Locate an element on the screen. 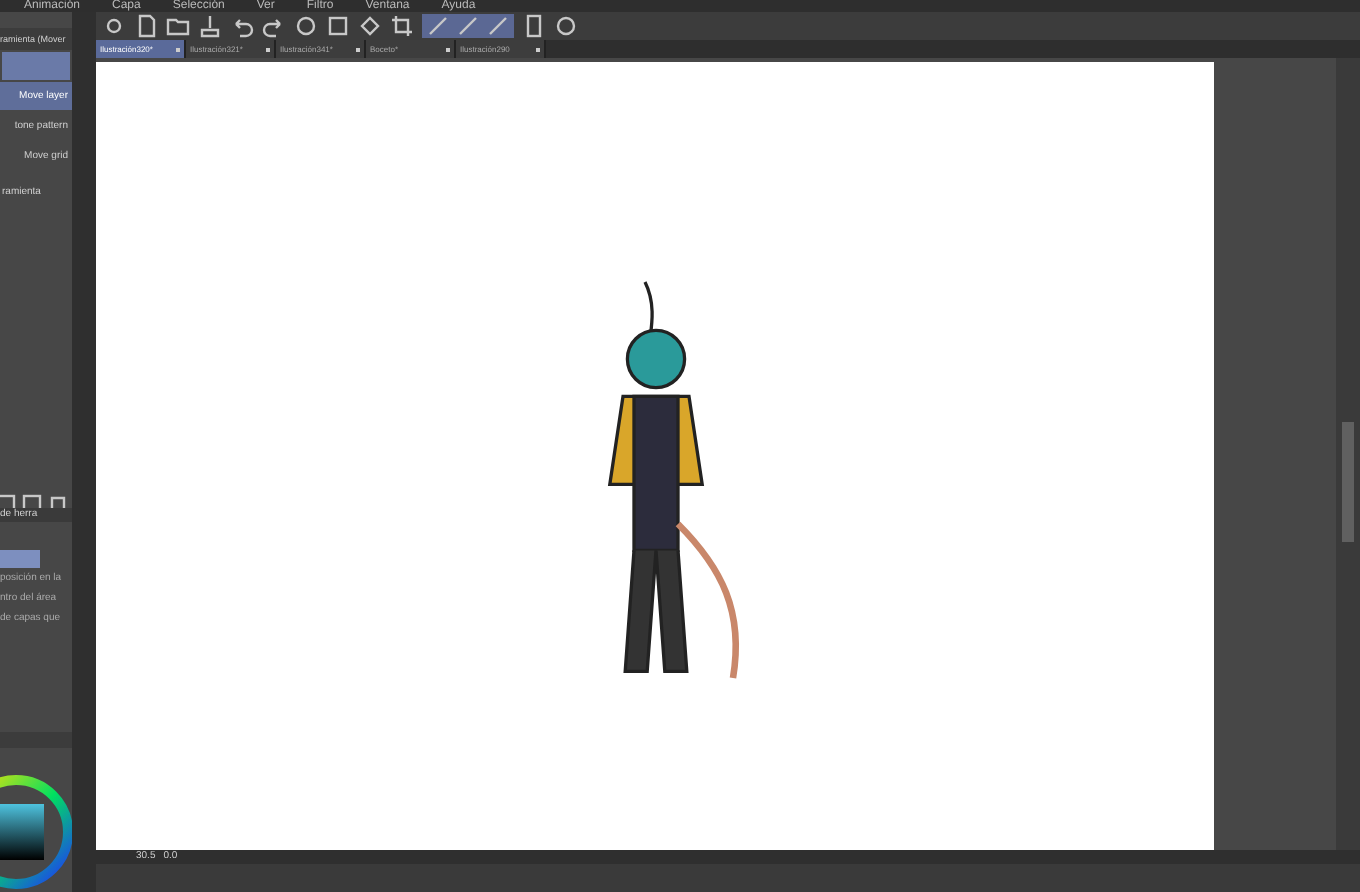 Image resolution: width=1360 pixels, height=892 pixels. new-file-icon is located at coordinates (146, 26).